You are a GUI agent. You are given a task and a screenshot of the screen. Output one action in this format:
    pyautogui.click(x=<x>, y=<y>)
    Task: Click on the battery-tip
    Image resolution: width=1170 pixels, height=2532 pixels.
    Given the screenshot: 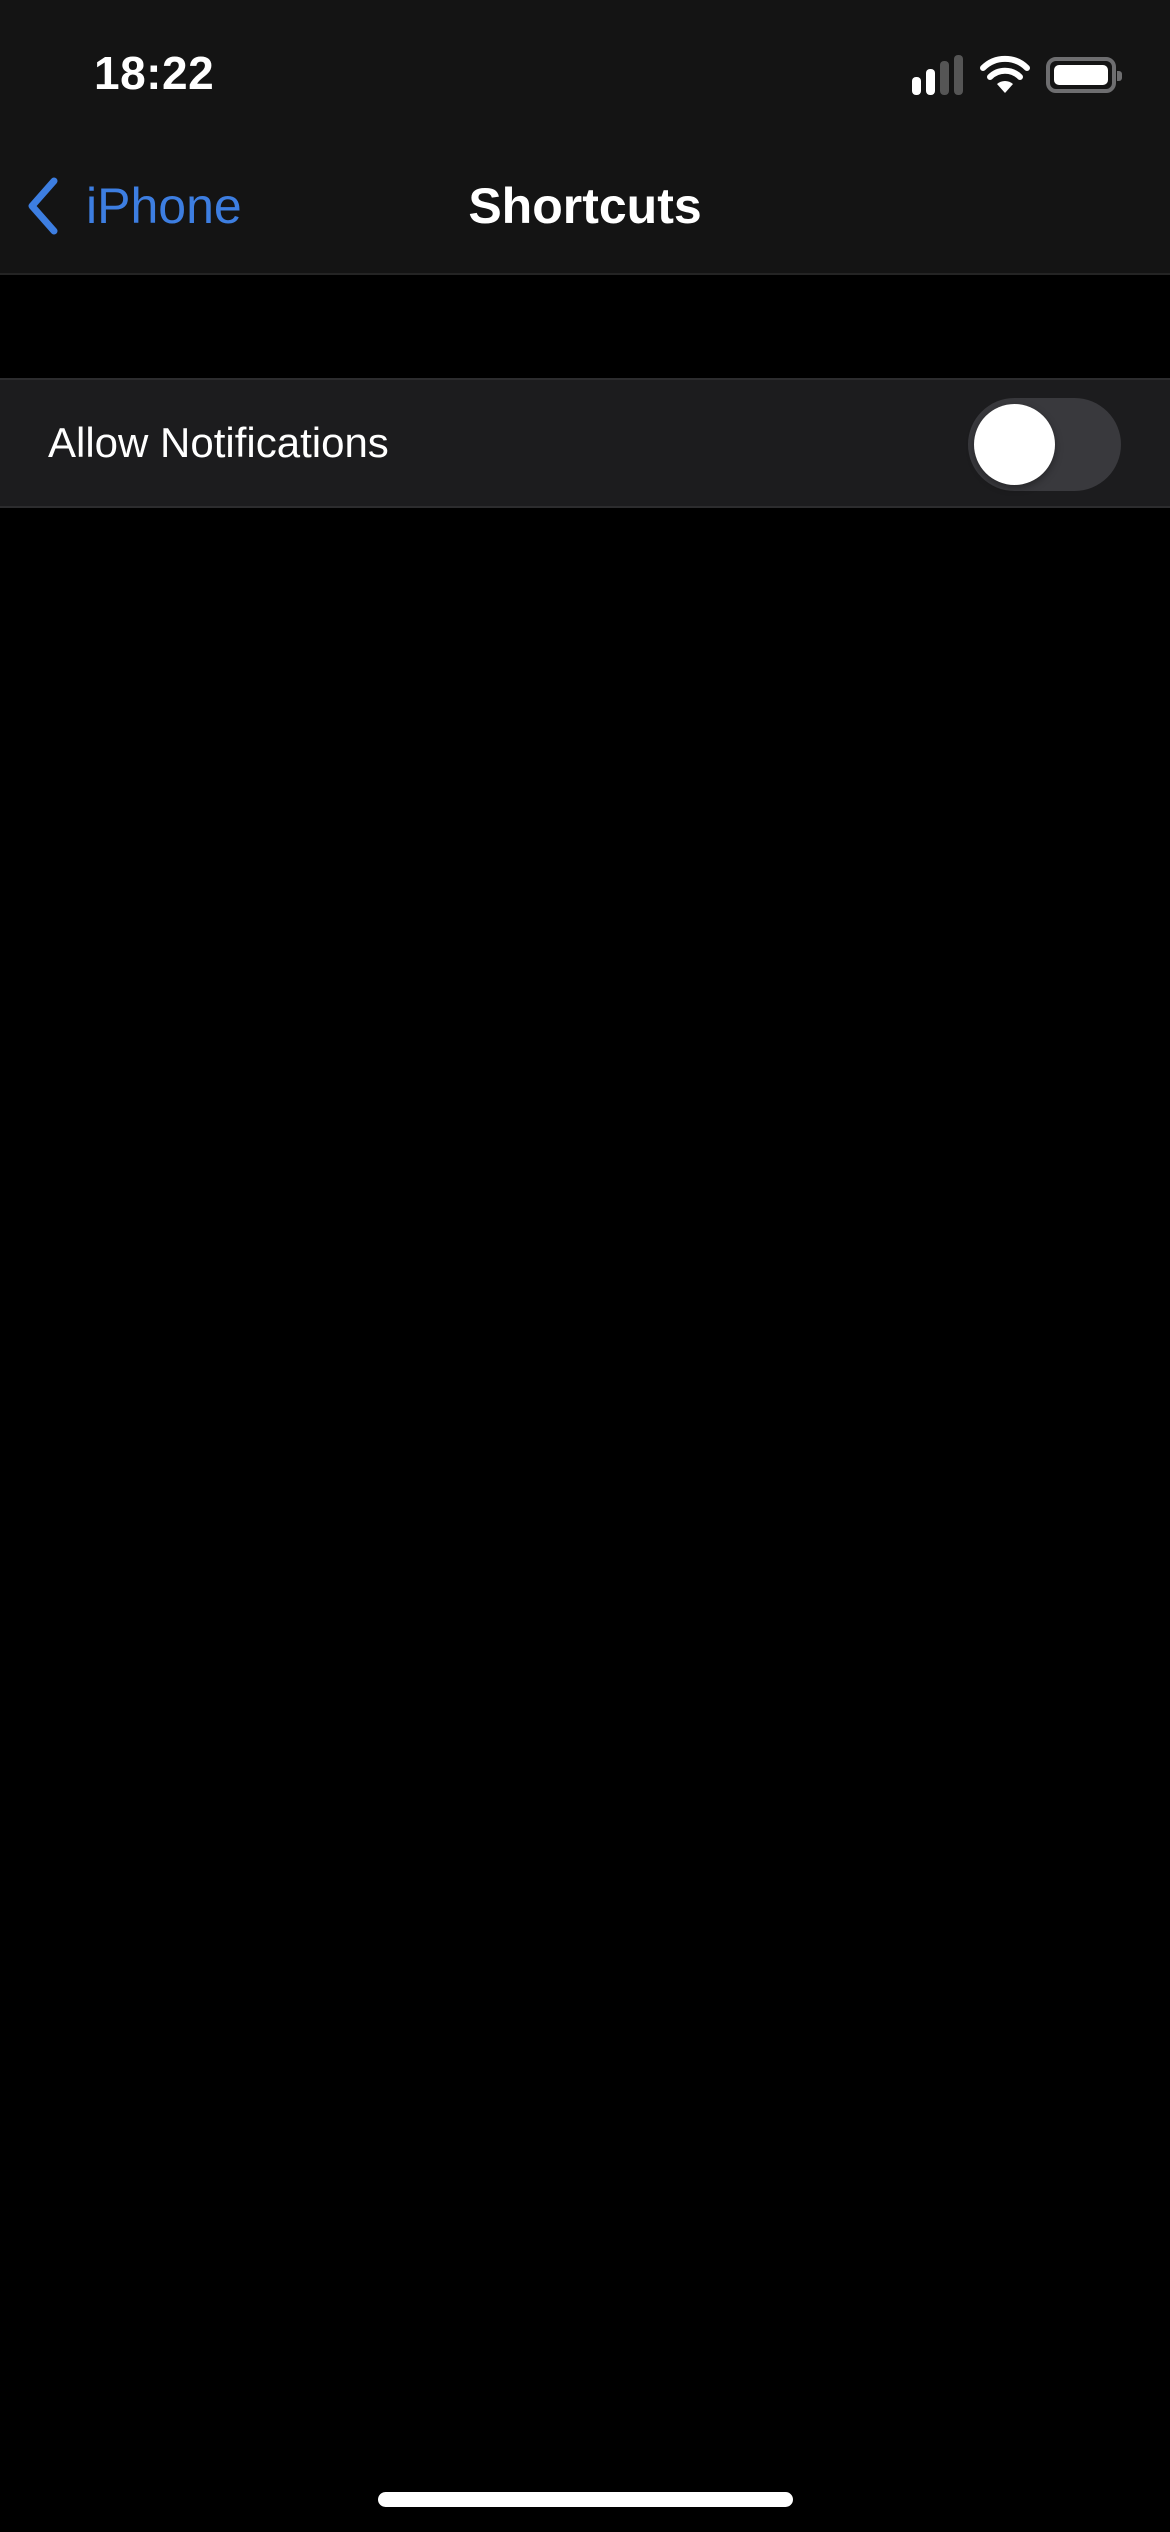 What is the action you would take?
    pyautogui.click(x=1119, y=76)
    